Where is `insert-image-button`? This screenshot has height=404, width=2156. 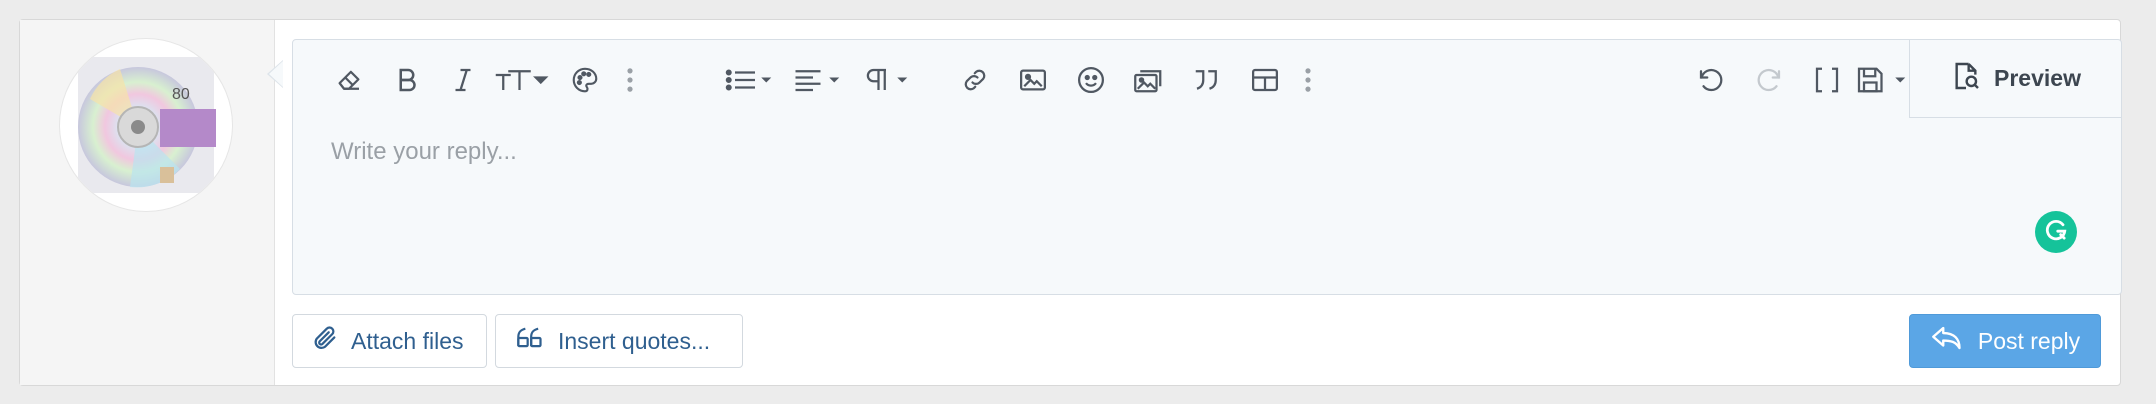 insert-image-button is located at coordinates (1033, 80).